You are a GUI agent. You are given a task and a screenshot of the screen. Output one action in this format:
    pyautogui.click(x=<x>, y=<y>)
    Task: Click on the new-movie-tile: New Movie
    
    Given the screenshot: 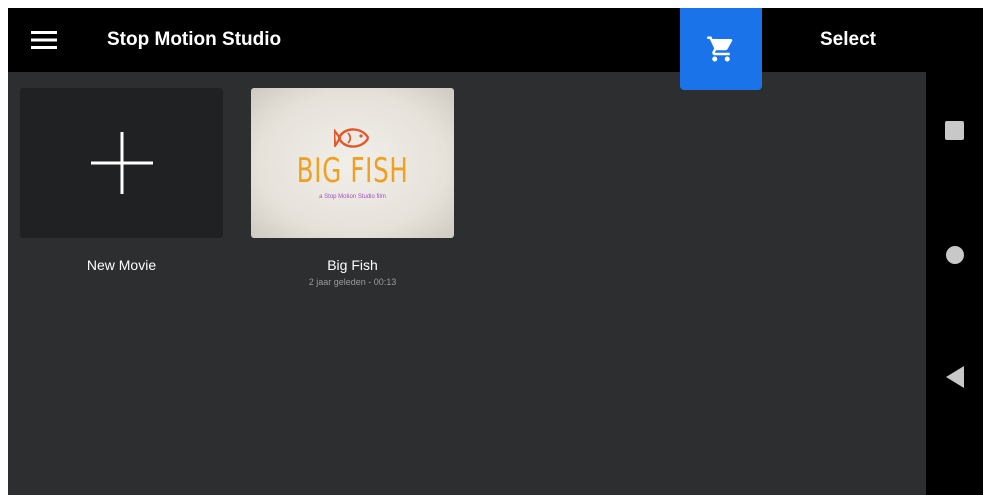 What is the action you would take?
    pyautogui.click(x=121, y=181)
    